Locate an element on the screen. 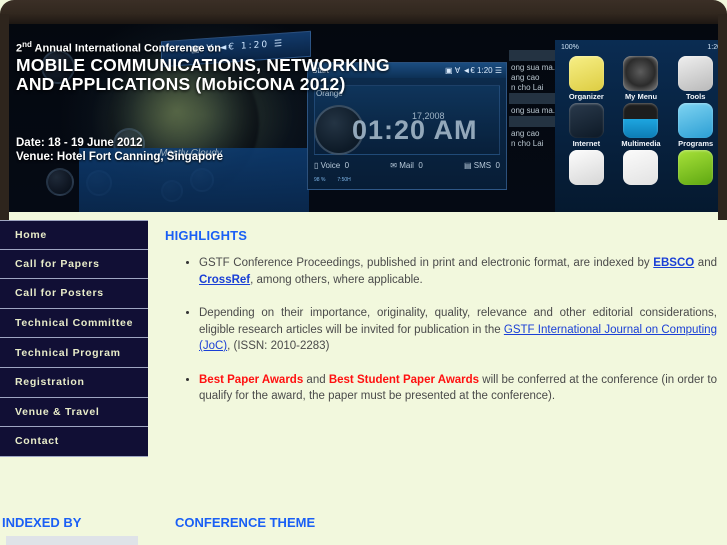 The height and width of the screenshot is (545, 727). best-paper-award-label: Best Paper Awards is located at coordinates (251, 379).